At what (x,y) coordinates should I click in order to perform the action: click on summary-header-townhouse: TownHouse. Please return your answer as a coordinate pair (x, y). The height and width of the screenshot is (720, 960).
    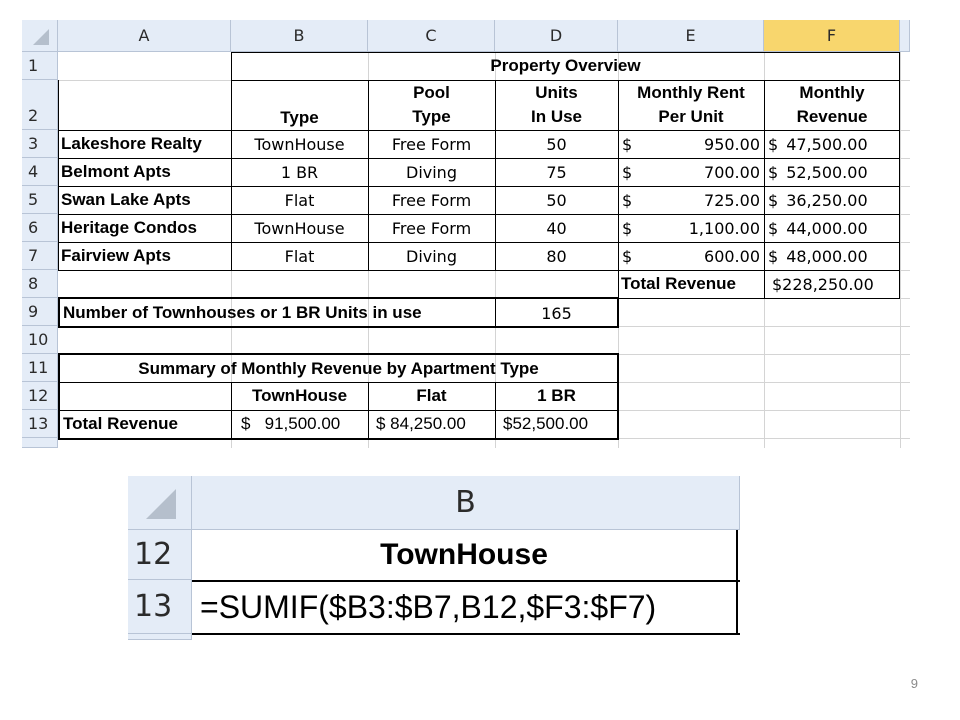
    Looking at the image, I should click on (299, 396).